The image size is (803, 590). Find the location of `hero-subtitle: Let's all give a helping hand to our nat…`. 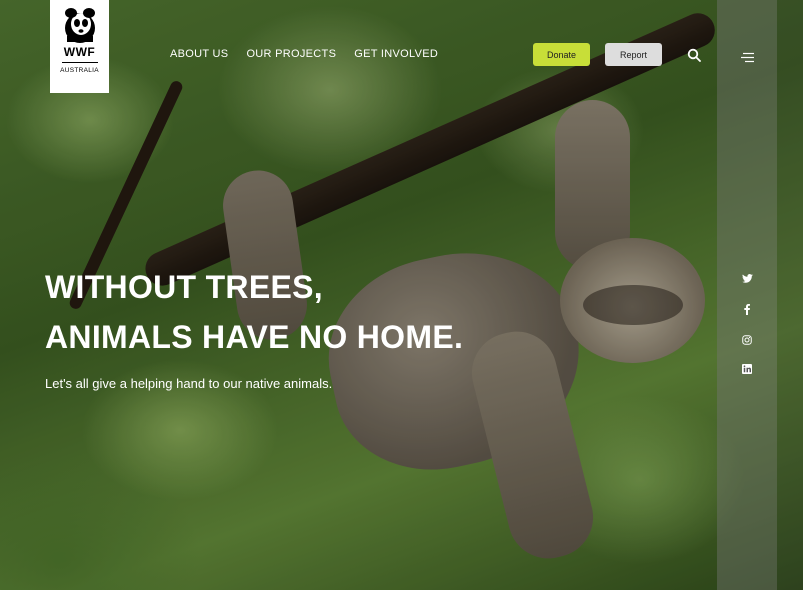

hero-subtitle: Let's all give a helping hand to our nat… is located at coordinates (189, 383).